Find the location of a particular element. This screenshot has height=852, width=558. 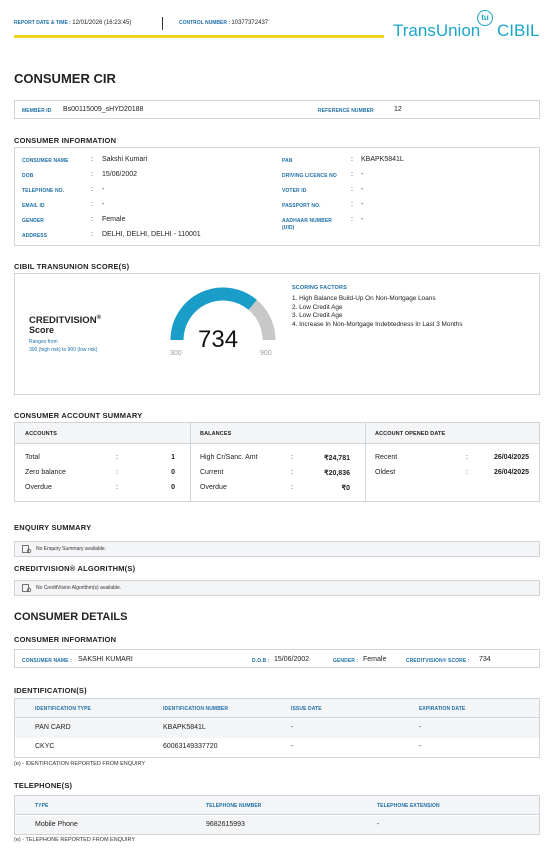

range-line-1: Ranges from is located at coordinates (43, 342).